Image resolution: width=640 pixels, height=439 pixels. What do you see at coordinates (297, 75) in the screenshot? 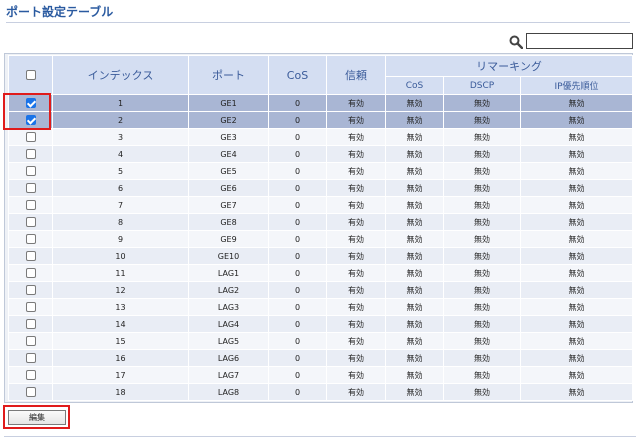
I see `col-header-cos: CoS` at bounding box center [297, 75].